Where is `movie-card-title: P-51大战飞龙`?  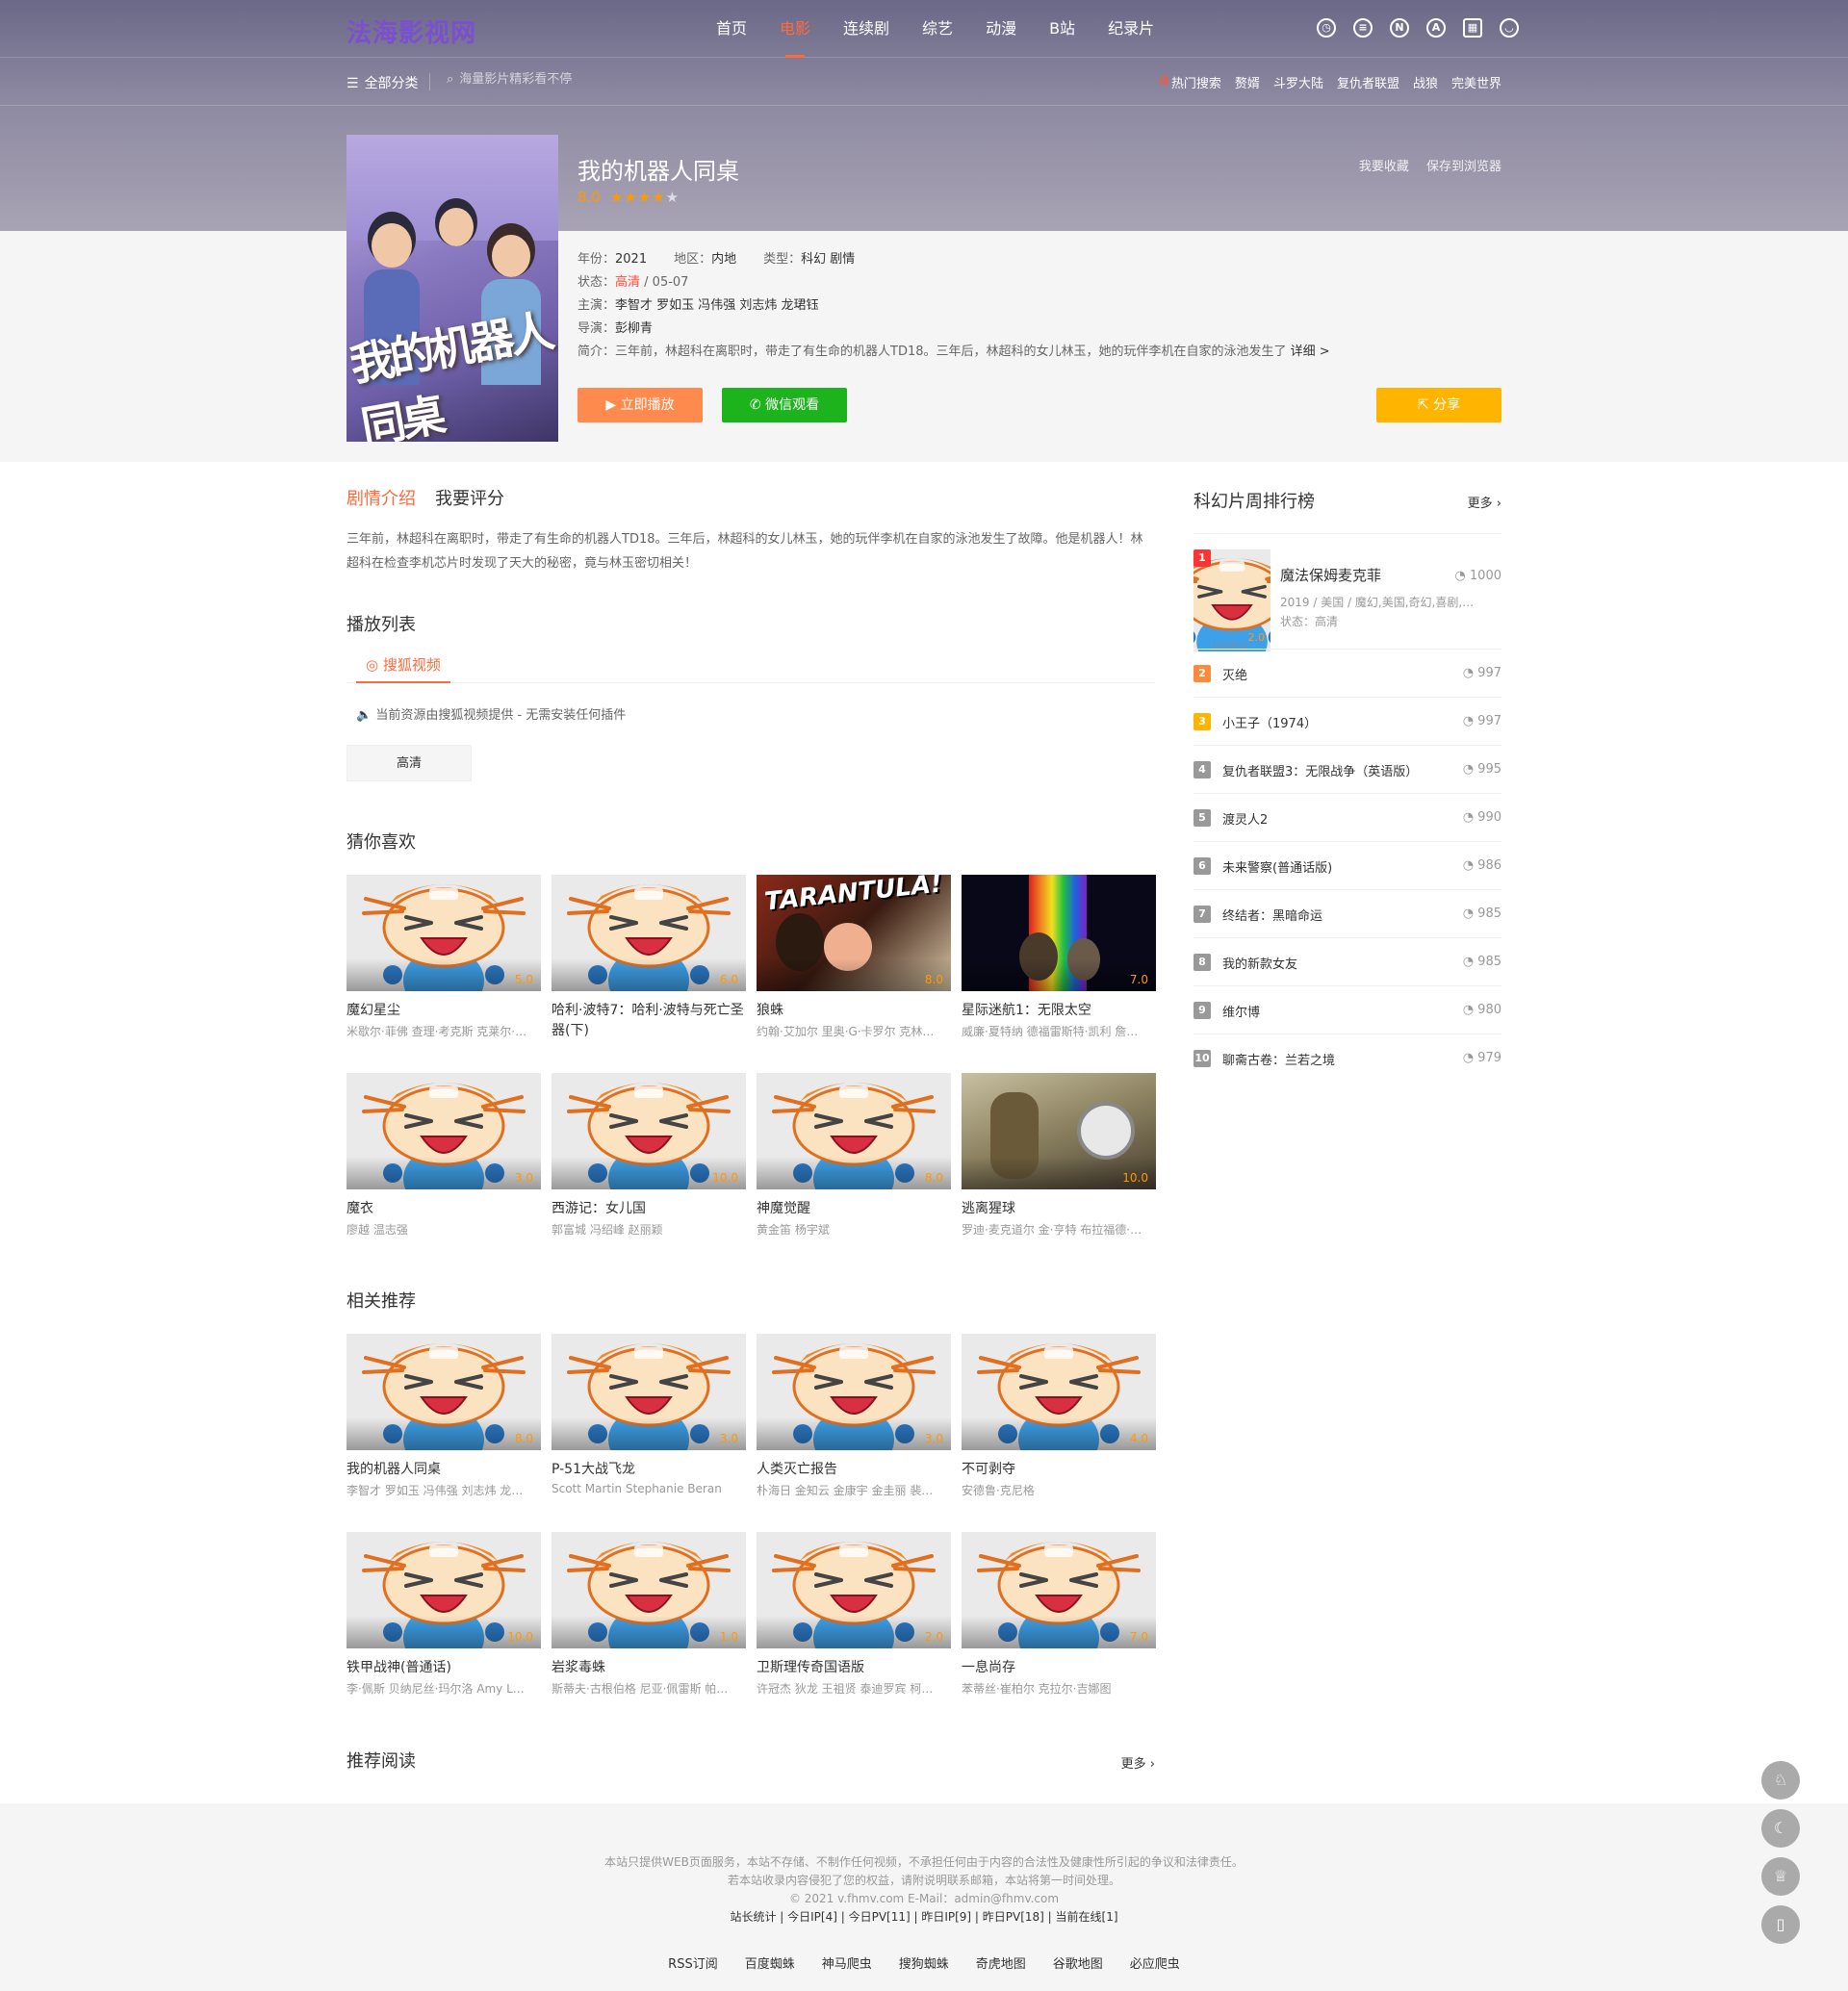 movie-card-title: P-51大战飞龙 is located at coordinates (649, 1470).